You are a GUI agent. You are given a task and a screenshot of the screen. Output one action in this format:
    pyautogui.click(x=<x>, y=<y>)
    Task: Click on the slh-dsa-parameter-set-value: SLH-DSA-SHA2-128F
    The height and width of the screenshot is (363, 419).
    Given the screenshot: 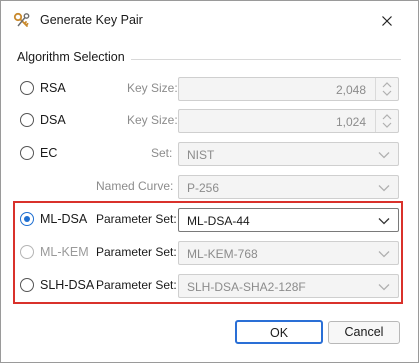 What is the action you would take?
    pyautogui.click(x=246, y=287)
    